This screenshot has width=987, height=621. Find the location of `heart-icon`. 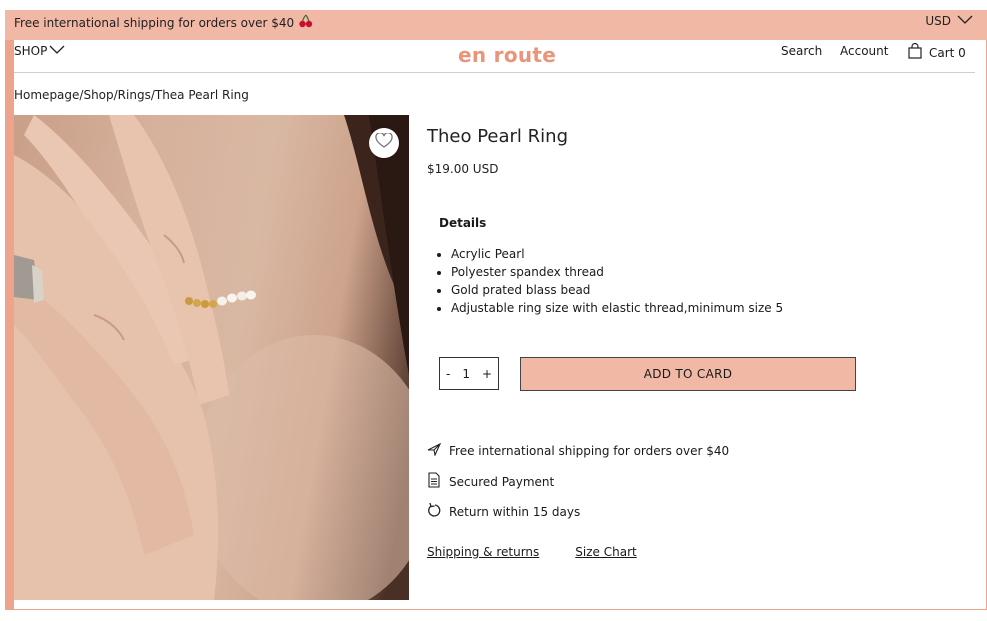

heart-icon is located at coordinates (384, 142).